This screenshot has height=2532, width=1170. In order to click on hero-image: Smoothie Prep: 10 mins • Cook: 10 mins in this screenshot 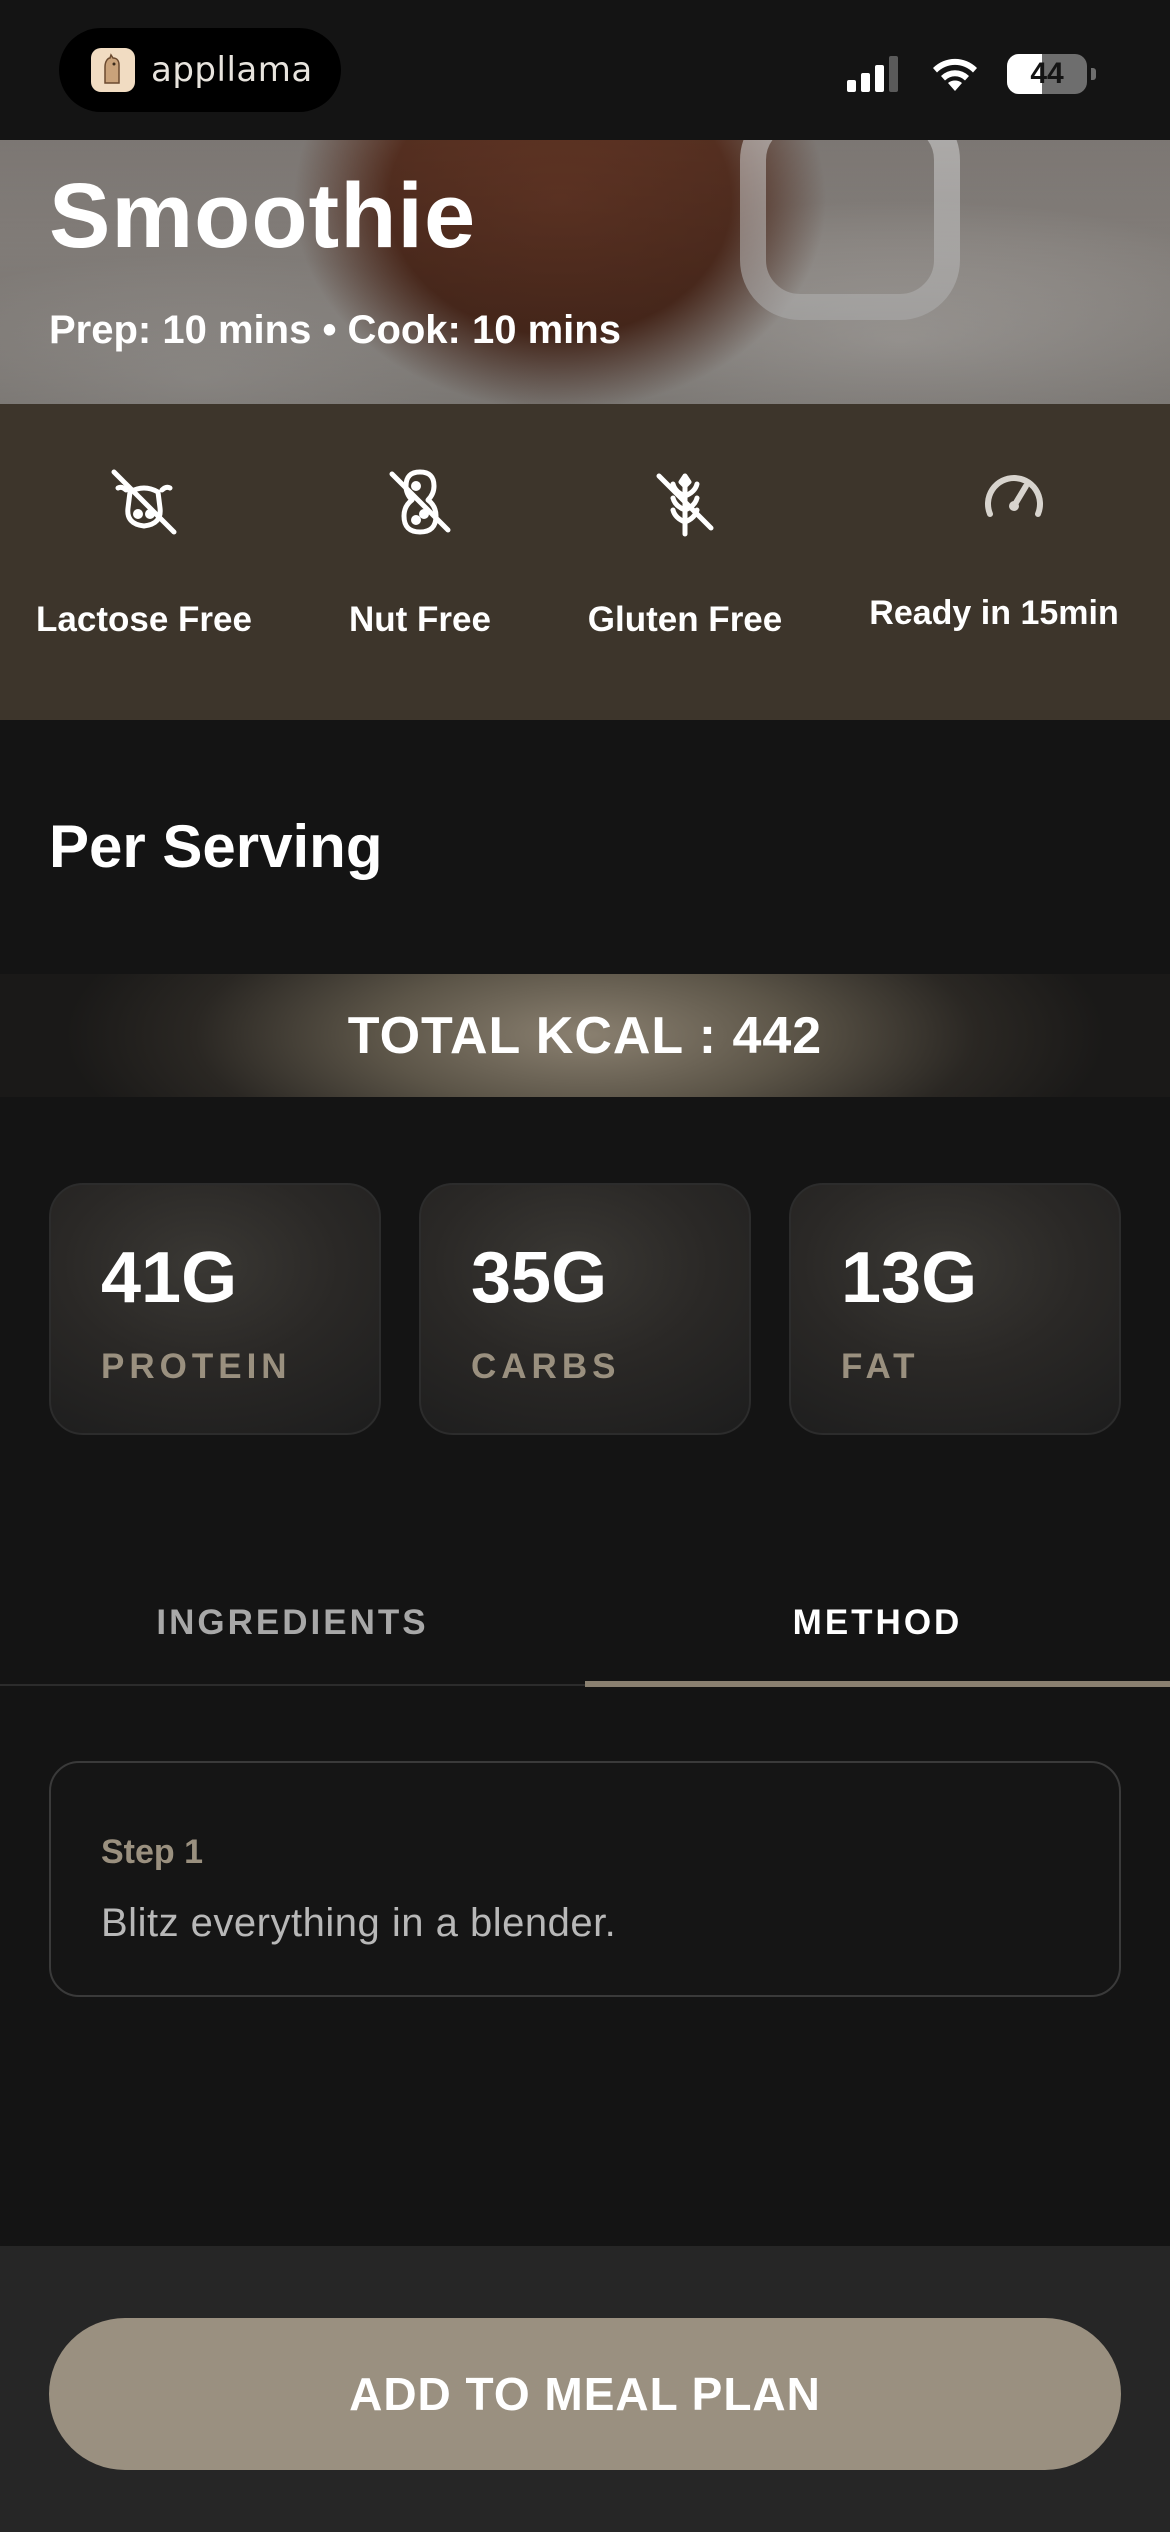, I will do `click(585, 272)`.